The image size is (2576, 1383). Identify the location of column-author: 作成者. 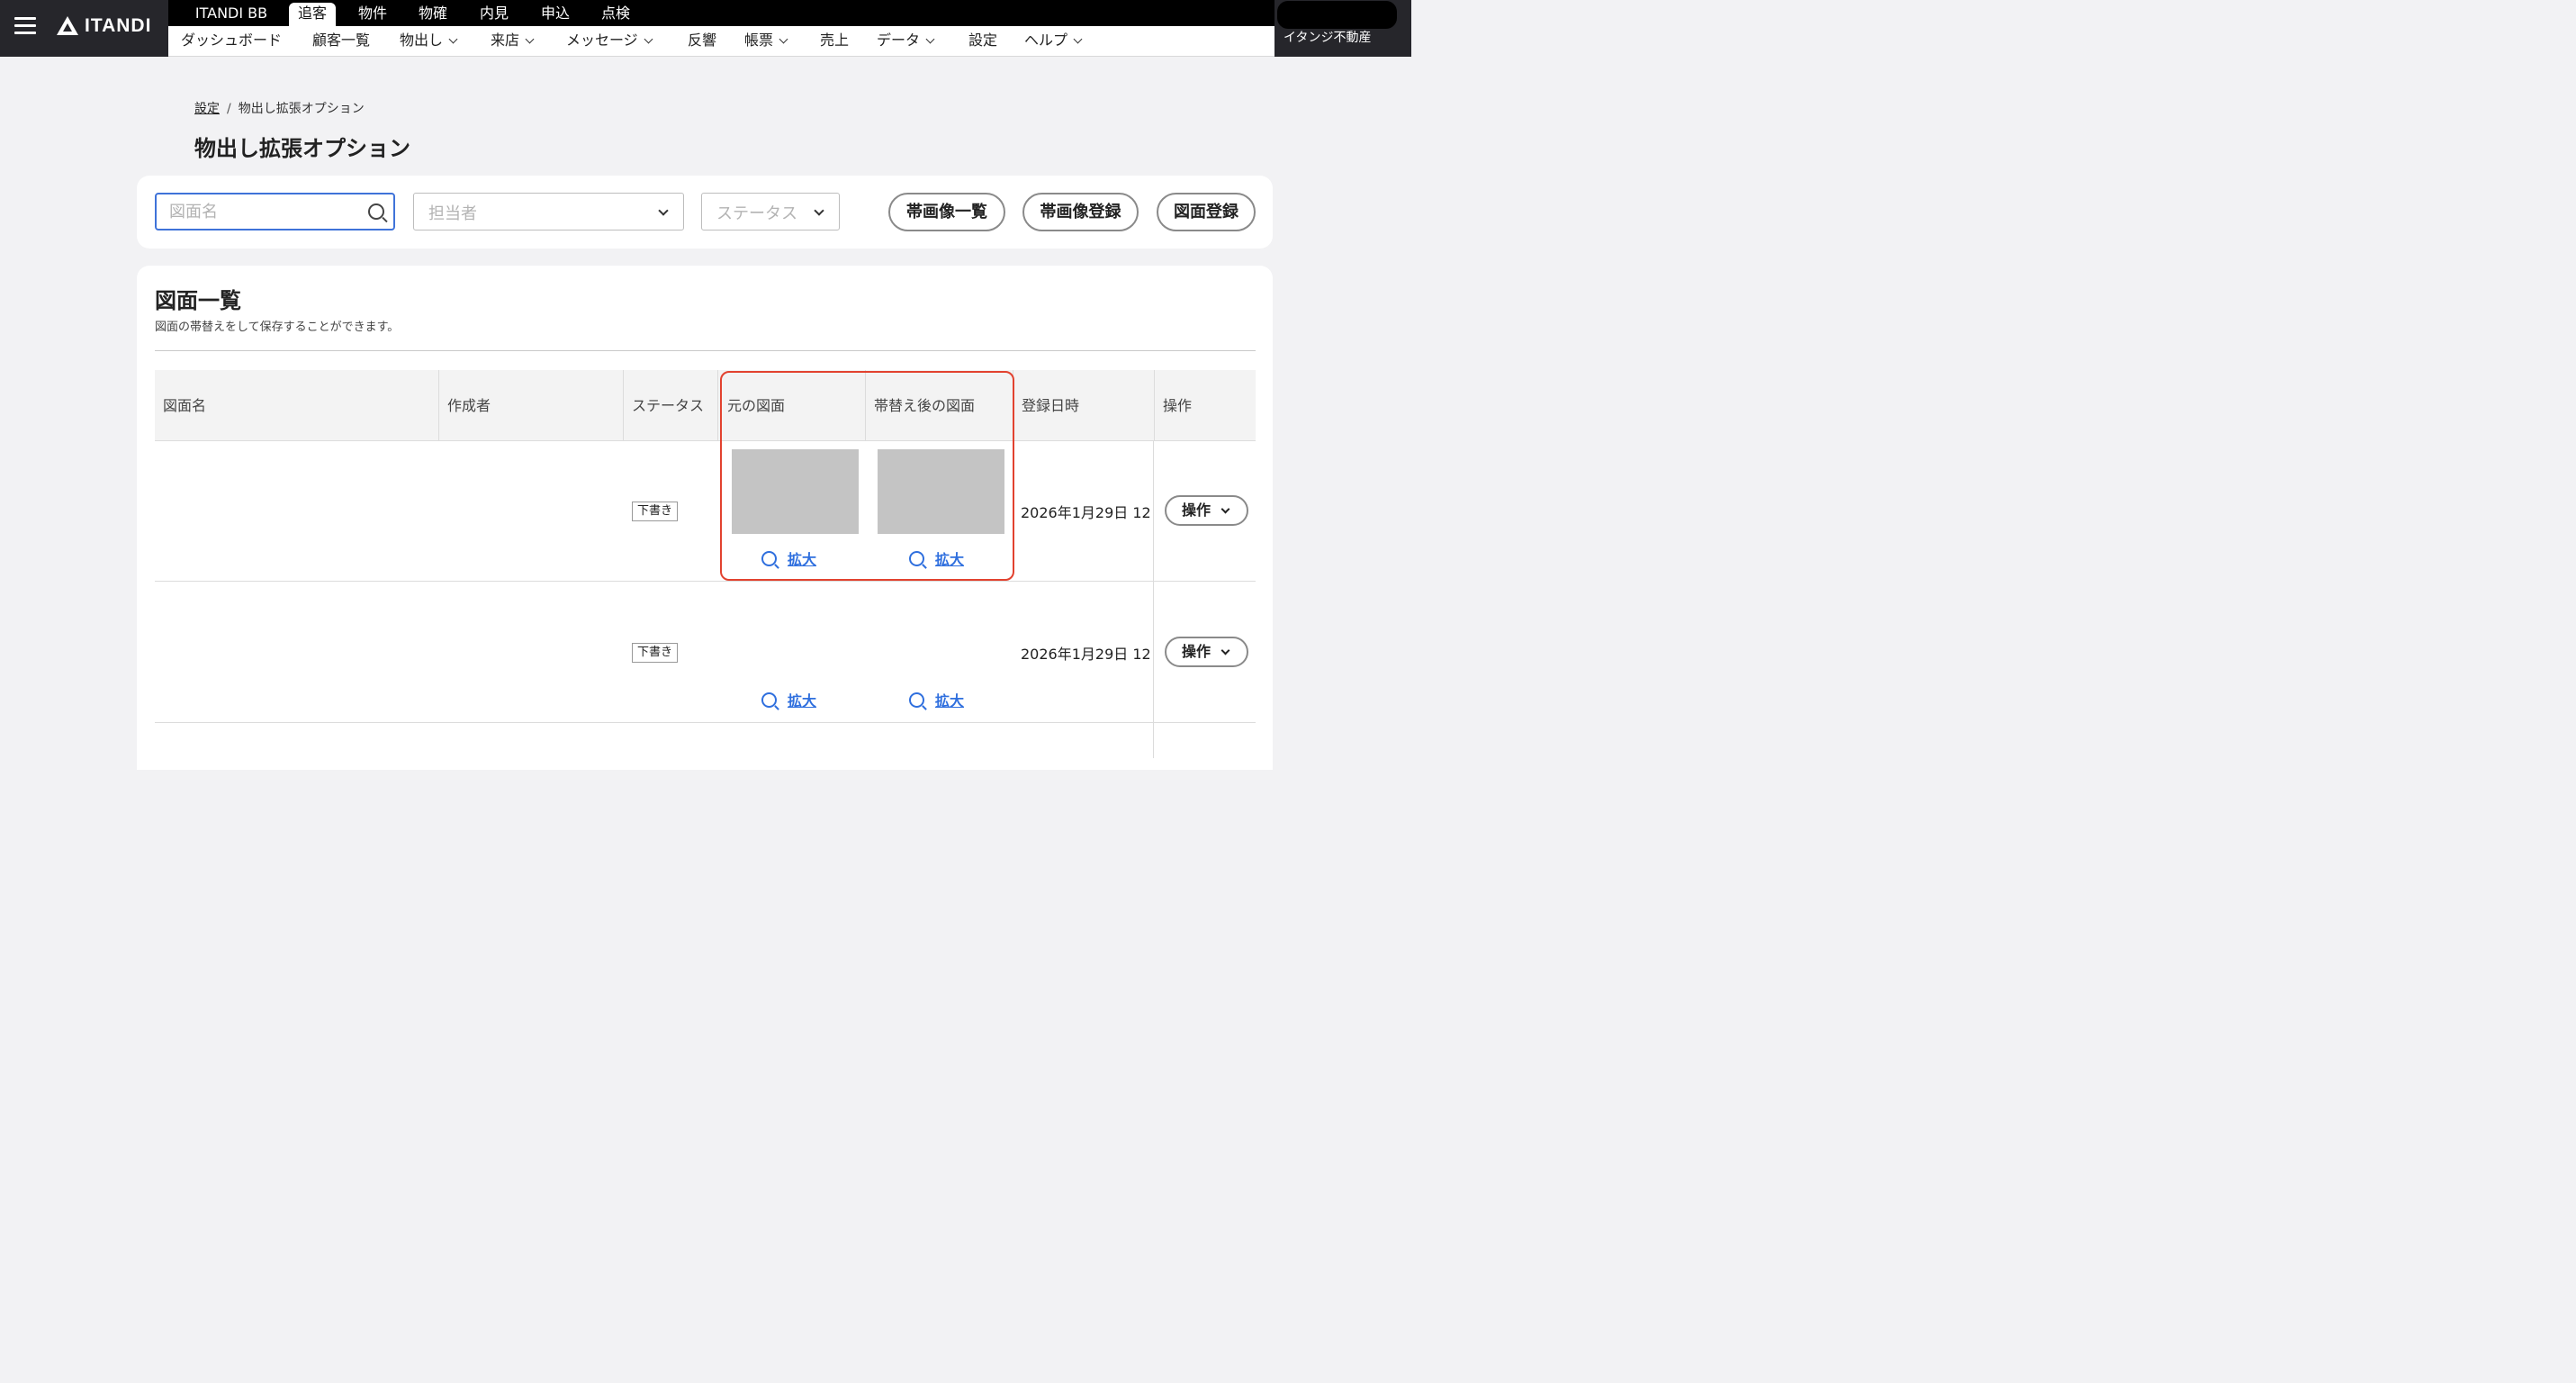
(530, 405).